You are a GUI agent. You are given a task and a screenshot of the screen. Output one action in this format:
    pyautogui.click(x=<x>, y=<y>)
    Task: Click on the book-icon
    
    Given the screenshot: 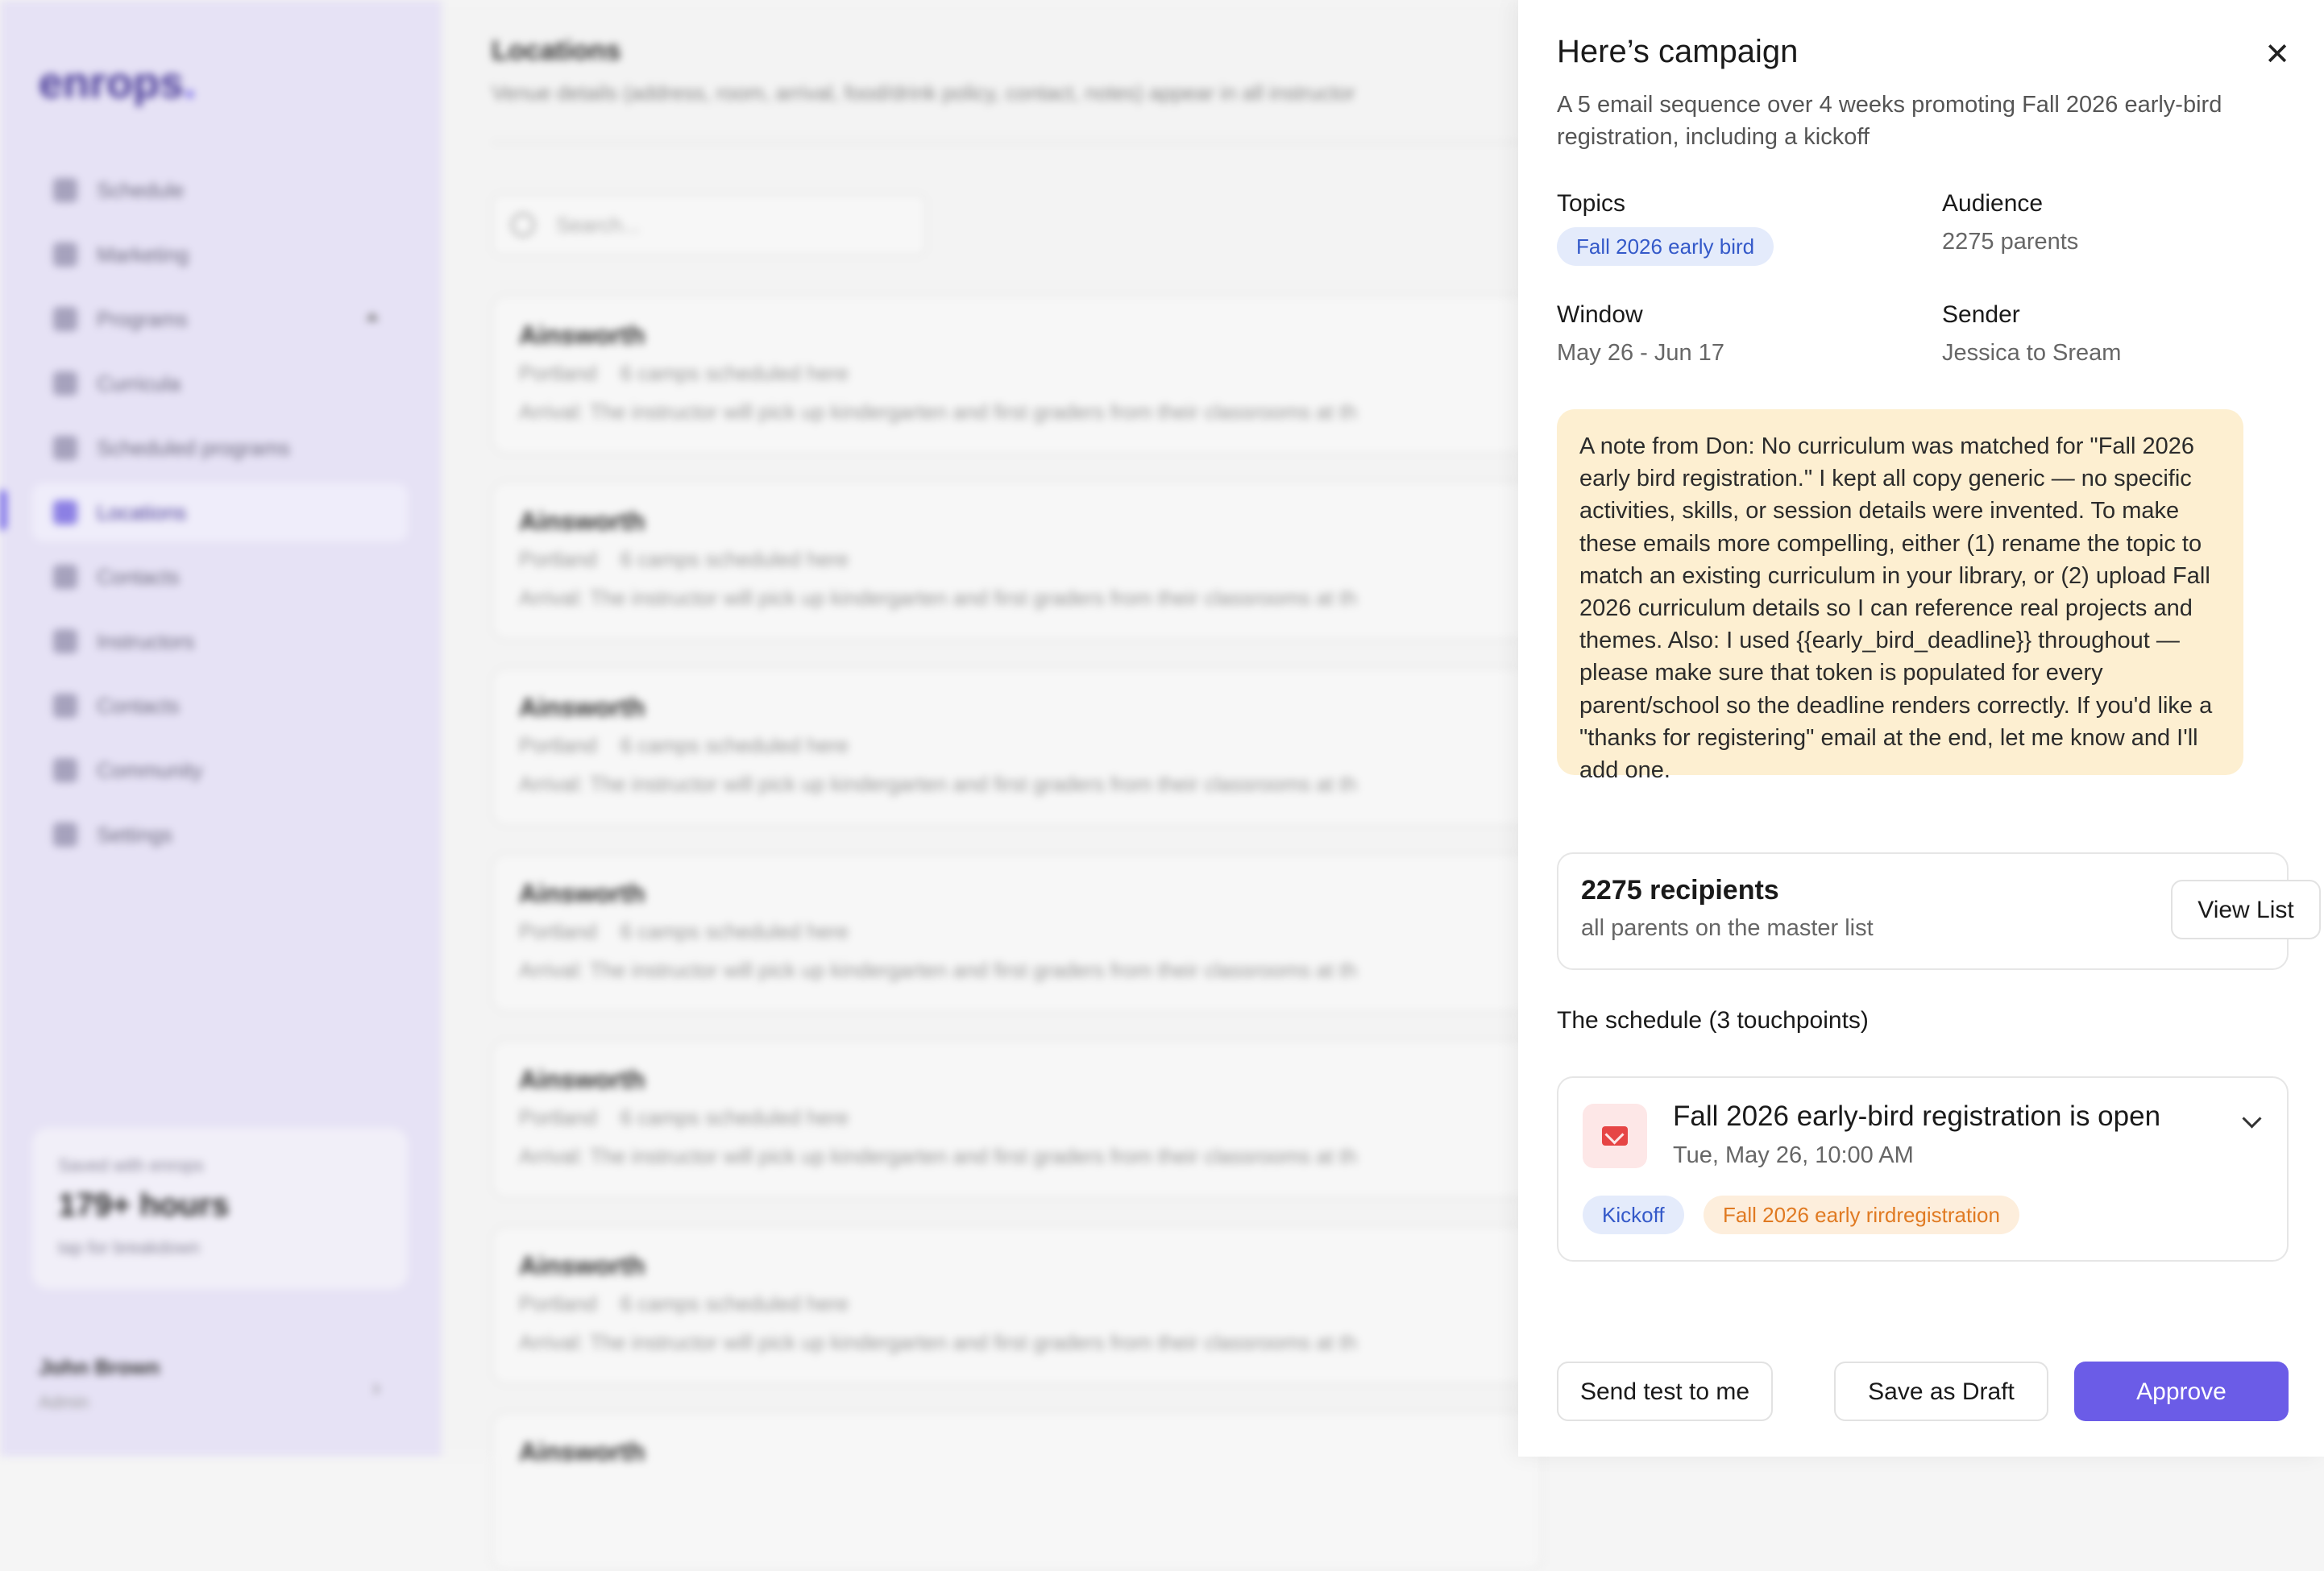 What is the action you would take?
    pyautogui.click(x=65, y=383)
    